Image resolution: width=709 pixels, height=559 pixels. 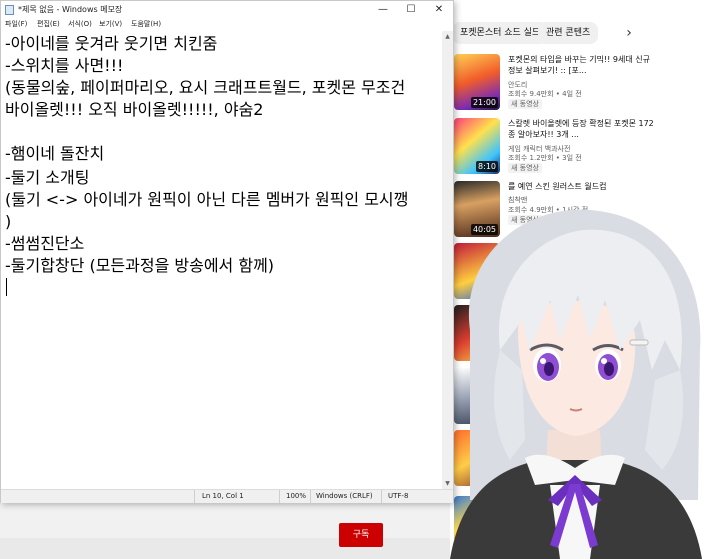 I want to click on text-line: -햄이네 돌잔치, so click(x=55, y=153).